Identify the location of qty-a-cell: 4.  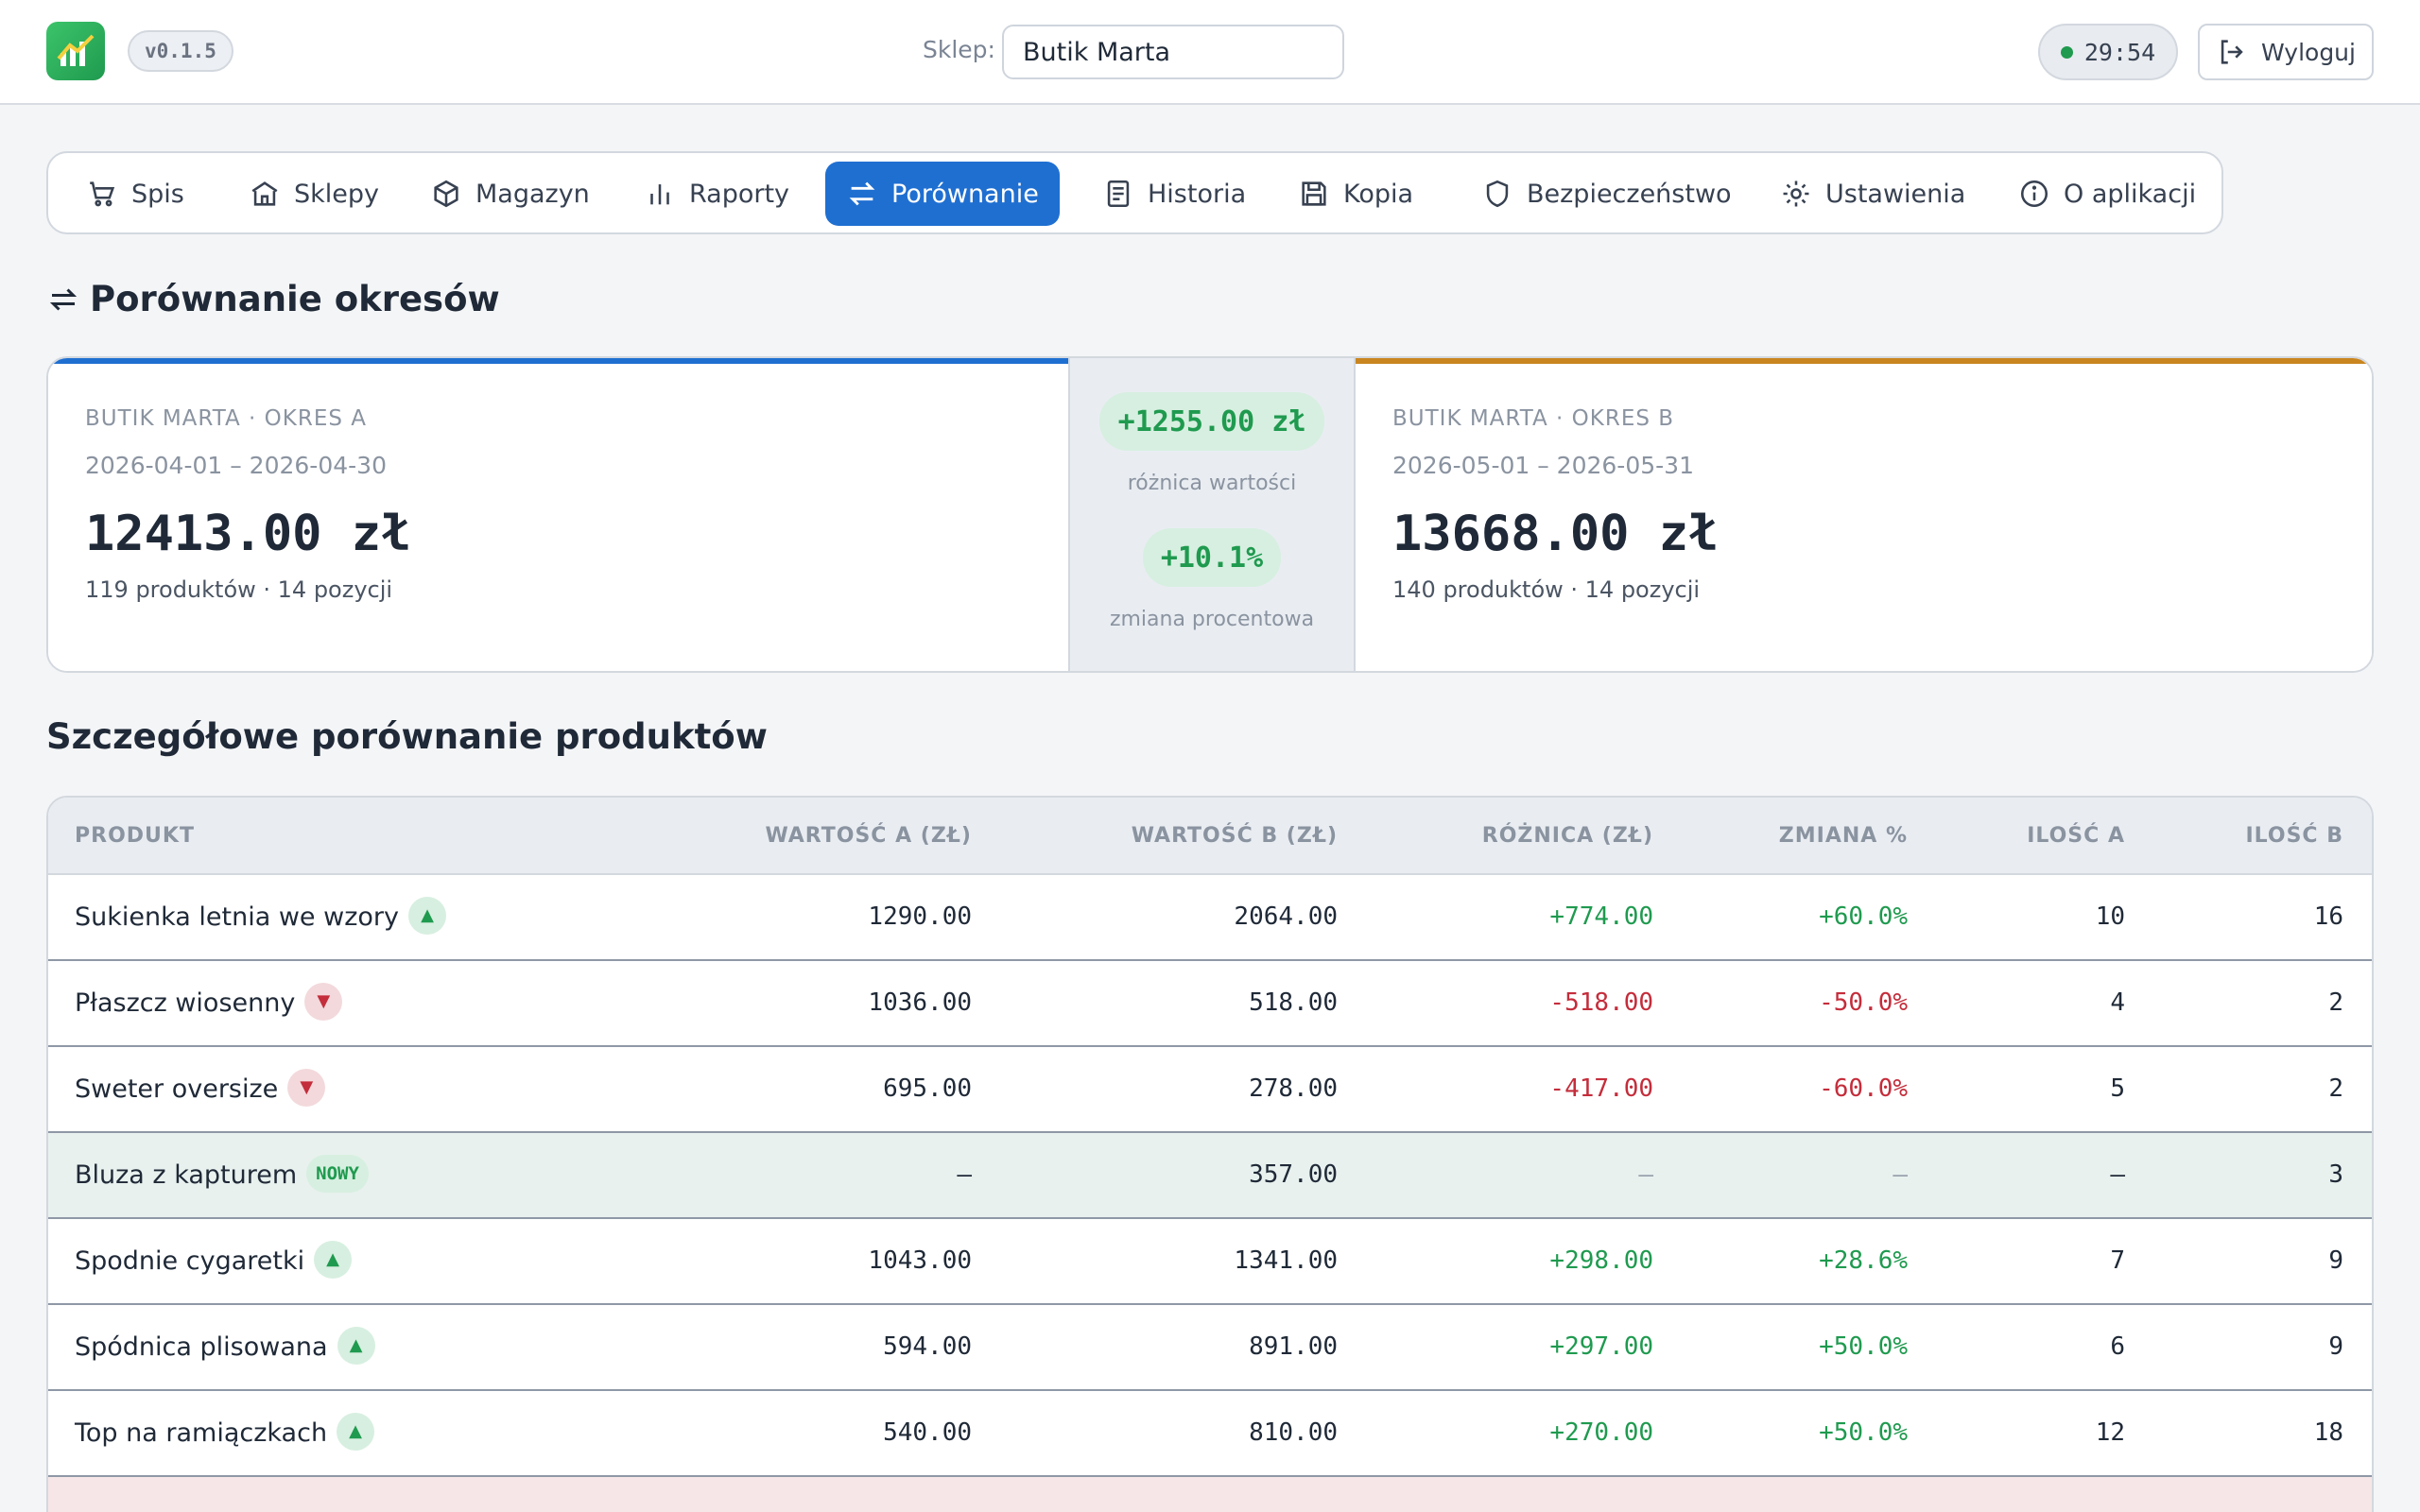
(2117, 1002).